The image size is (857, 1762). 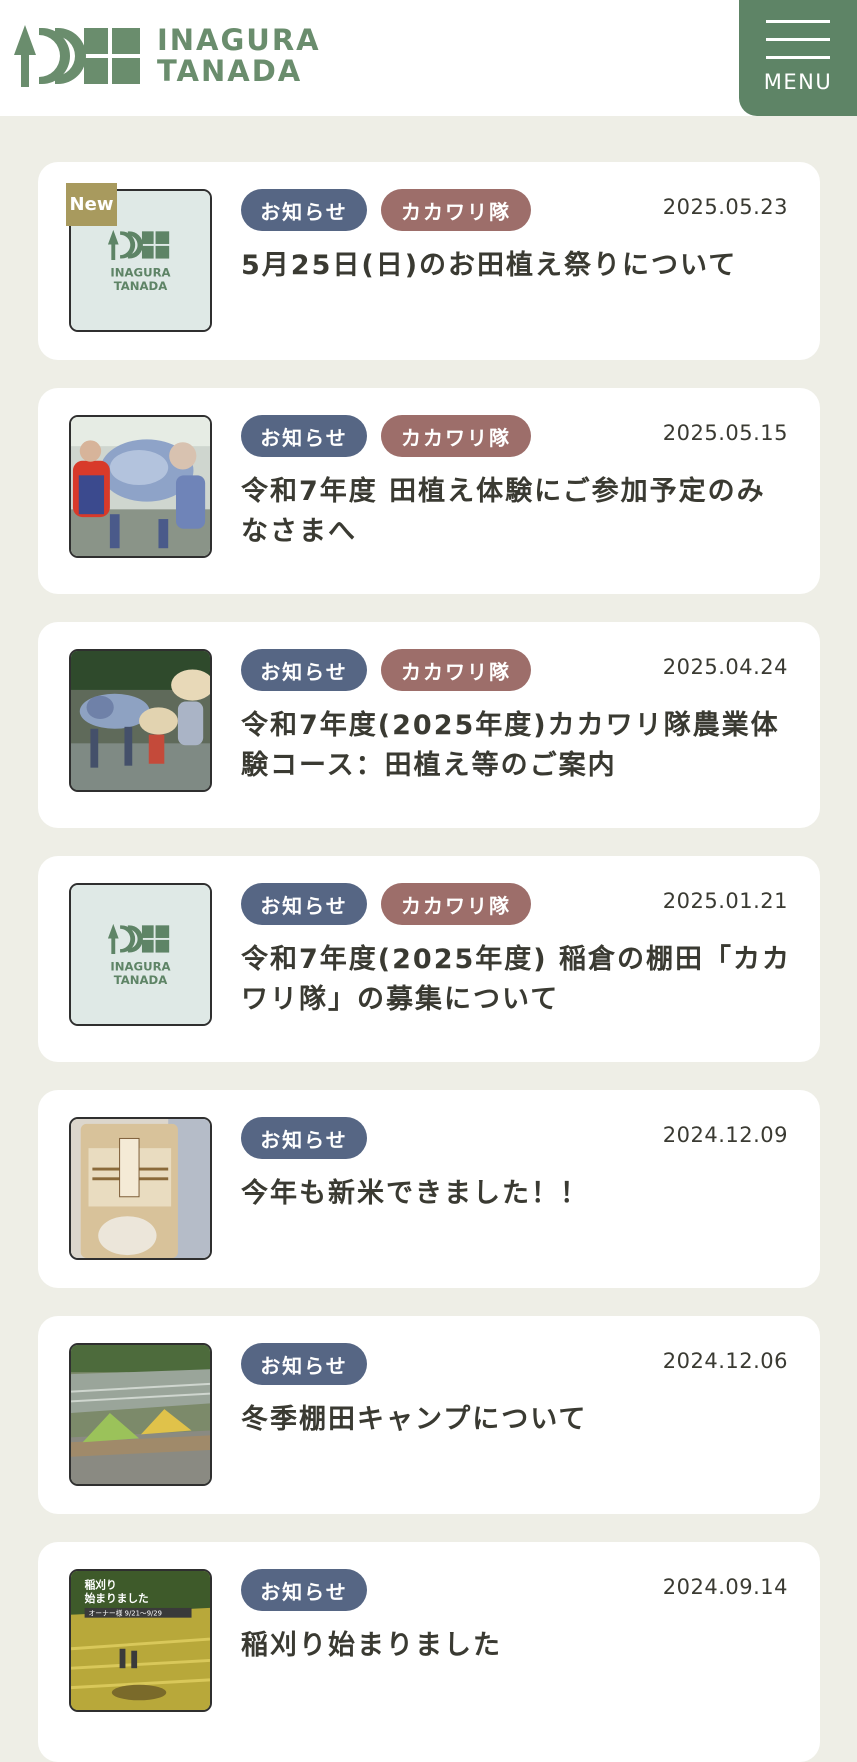 I want to click on post-date: 2024.12.06, so click(x=725, y=1361).